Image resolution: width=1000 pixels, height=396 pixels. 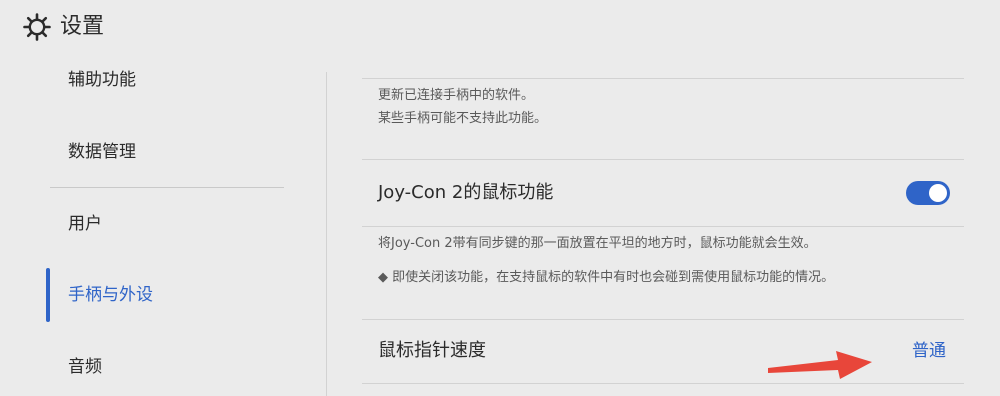 I want to click on pointer-speed-label: 鼠标指针速度, so click(x=432, y=350).